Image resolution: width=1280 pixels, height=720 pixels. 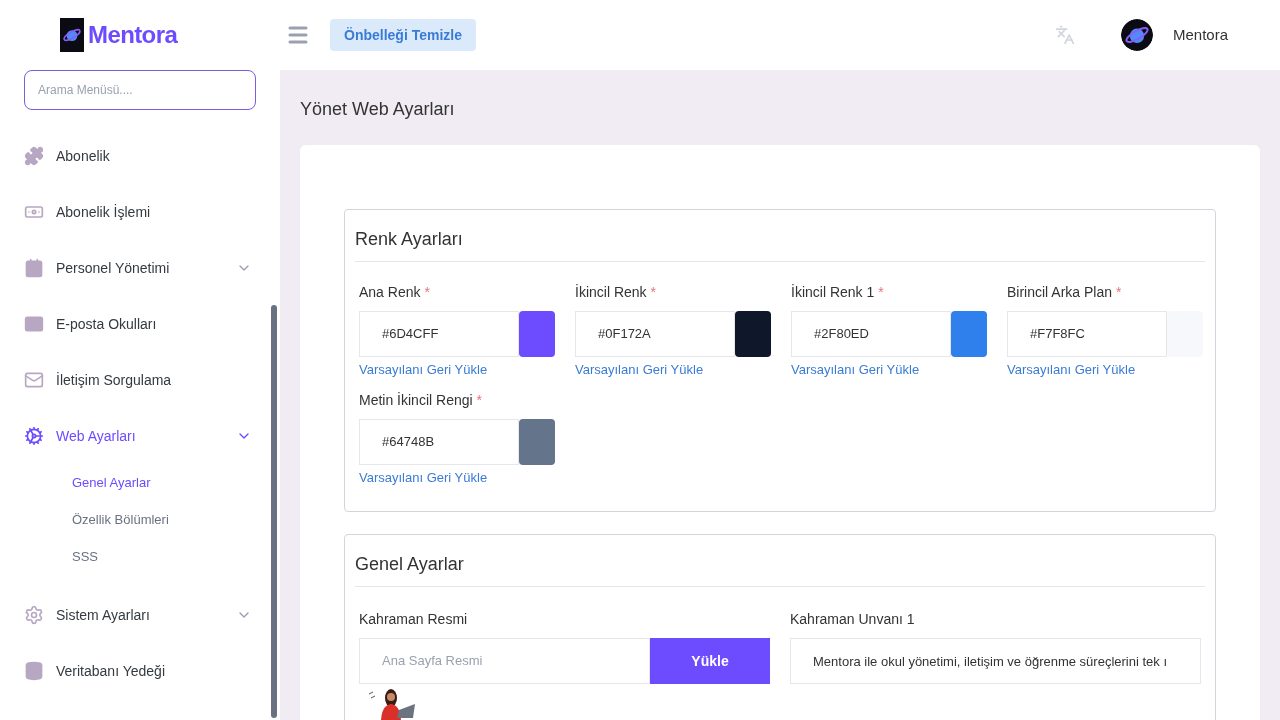 What do you see at coordinates (871, 334) in the screenshot?
I see `color-input: #2F80ED` at bounding box center [871, 334].